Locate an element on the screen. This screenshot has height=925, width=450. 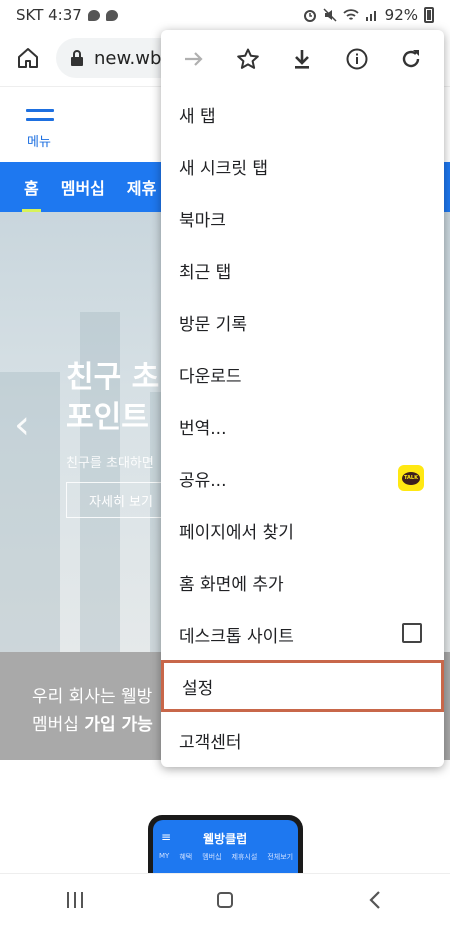
nav-item-membership: 멤버십 is located at coordinates (83, 187).